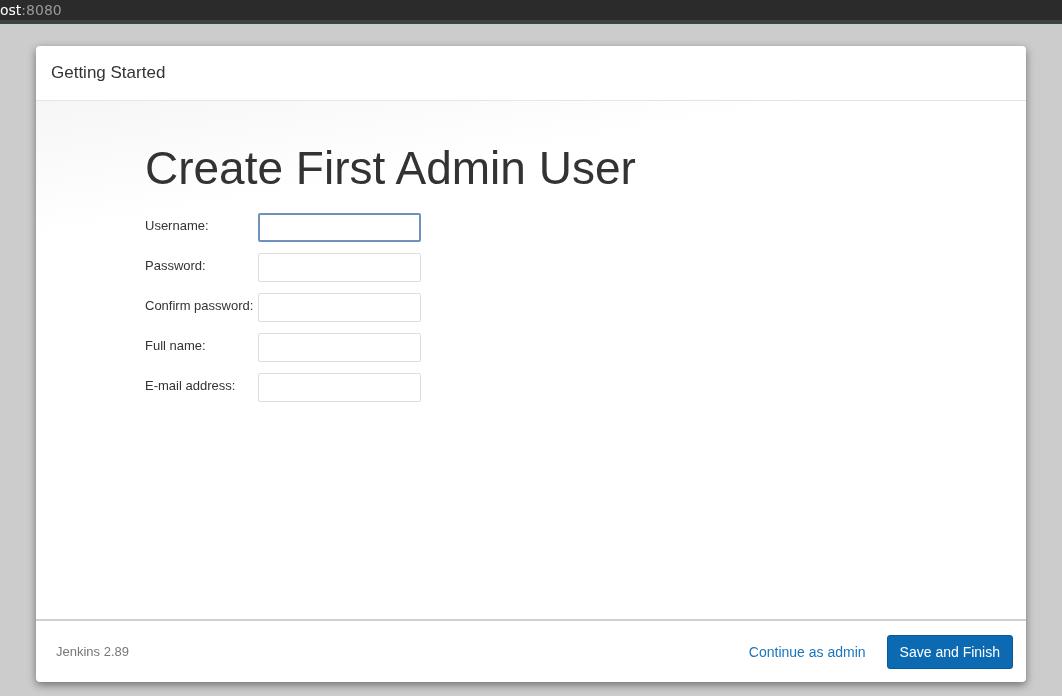  Describe the element at coordinates (93, 651) in the screenshot. I see `version-text: Jenkins 2.89` at that location.